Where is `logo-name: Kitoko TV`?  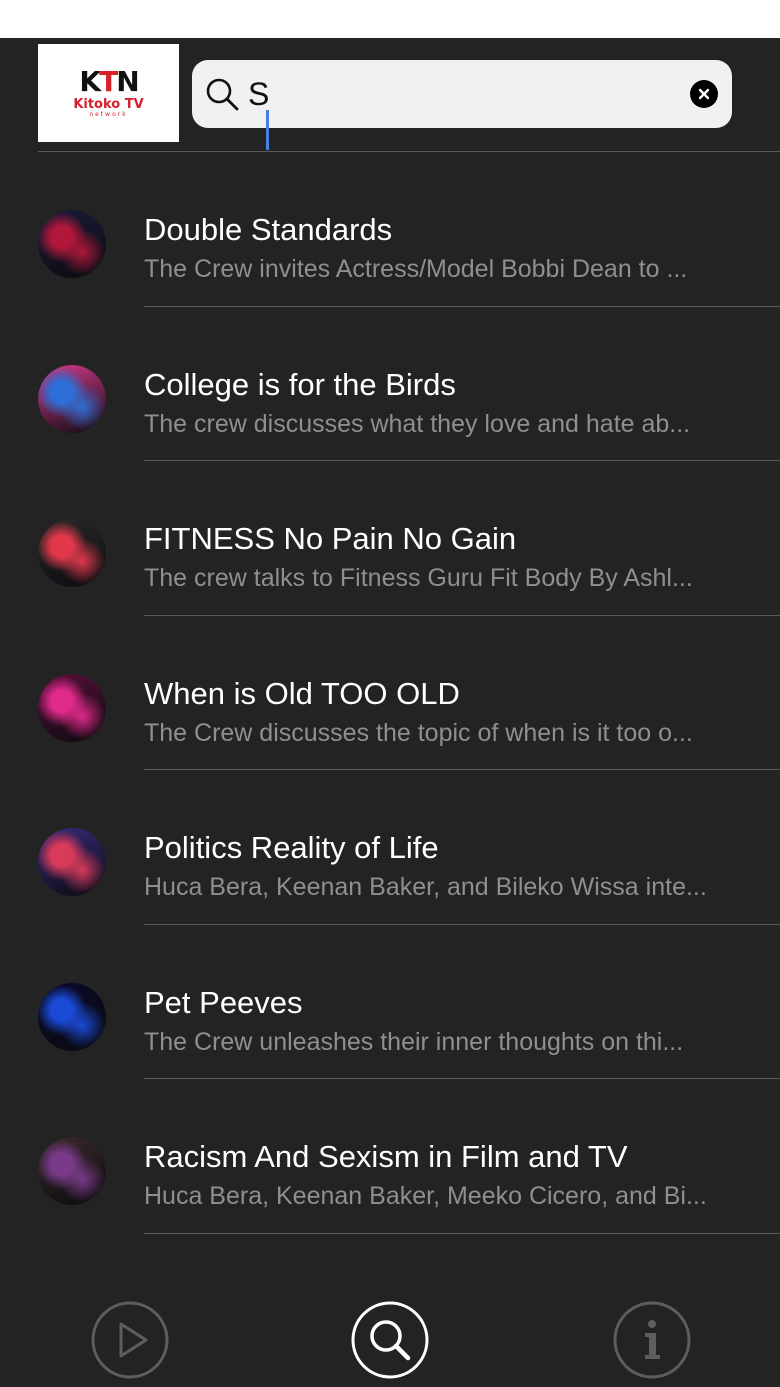
logo-name: Kitoko TV is located at coordinates (108, 104).